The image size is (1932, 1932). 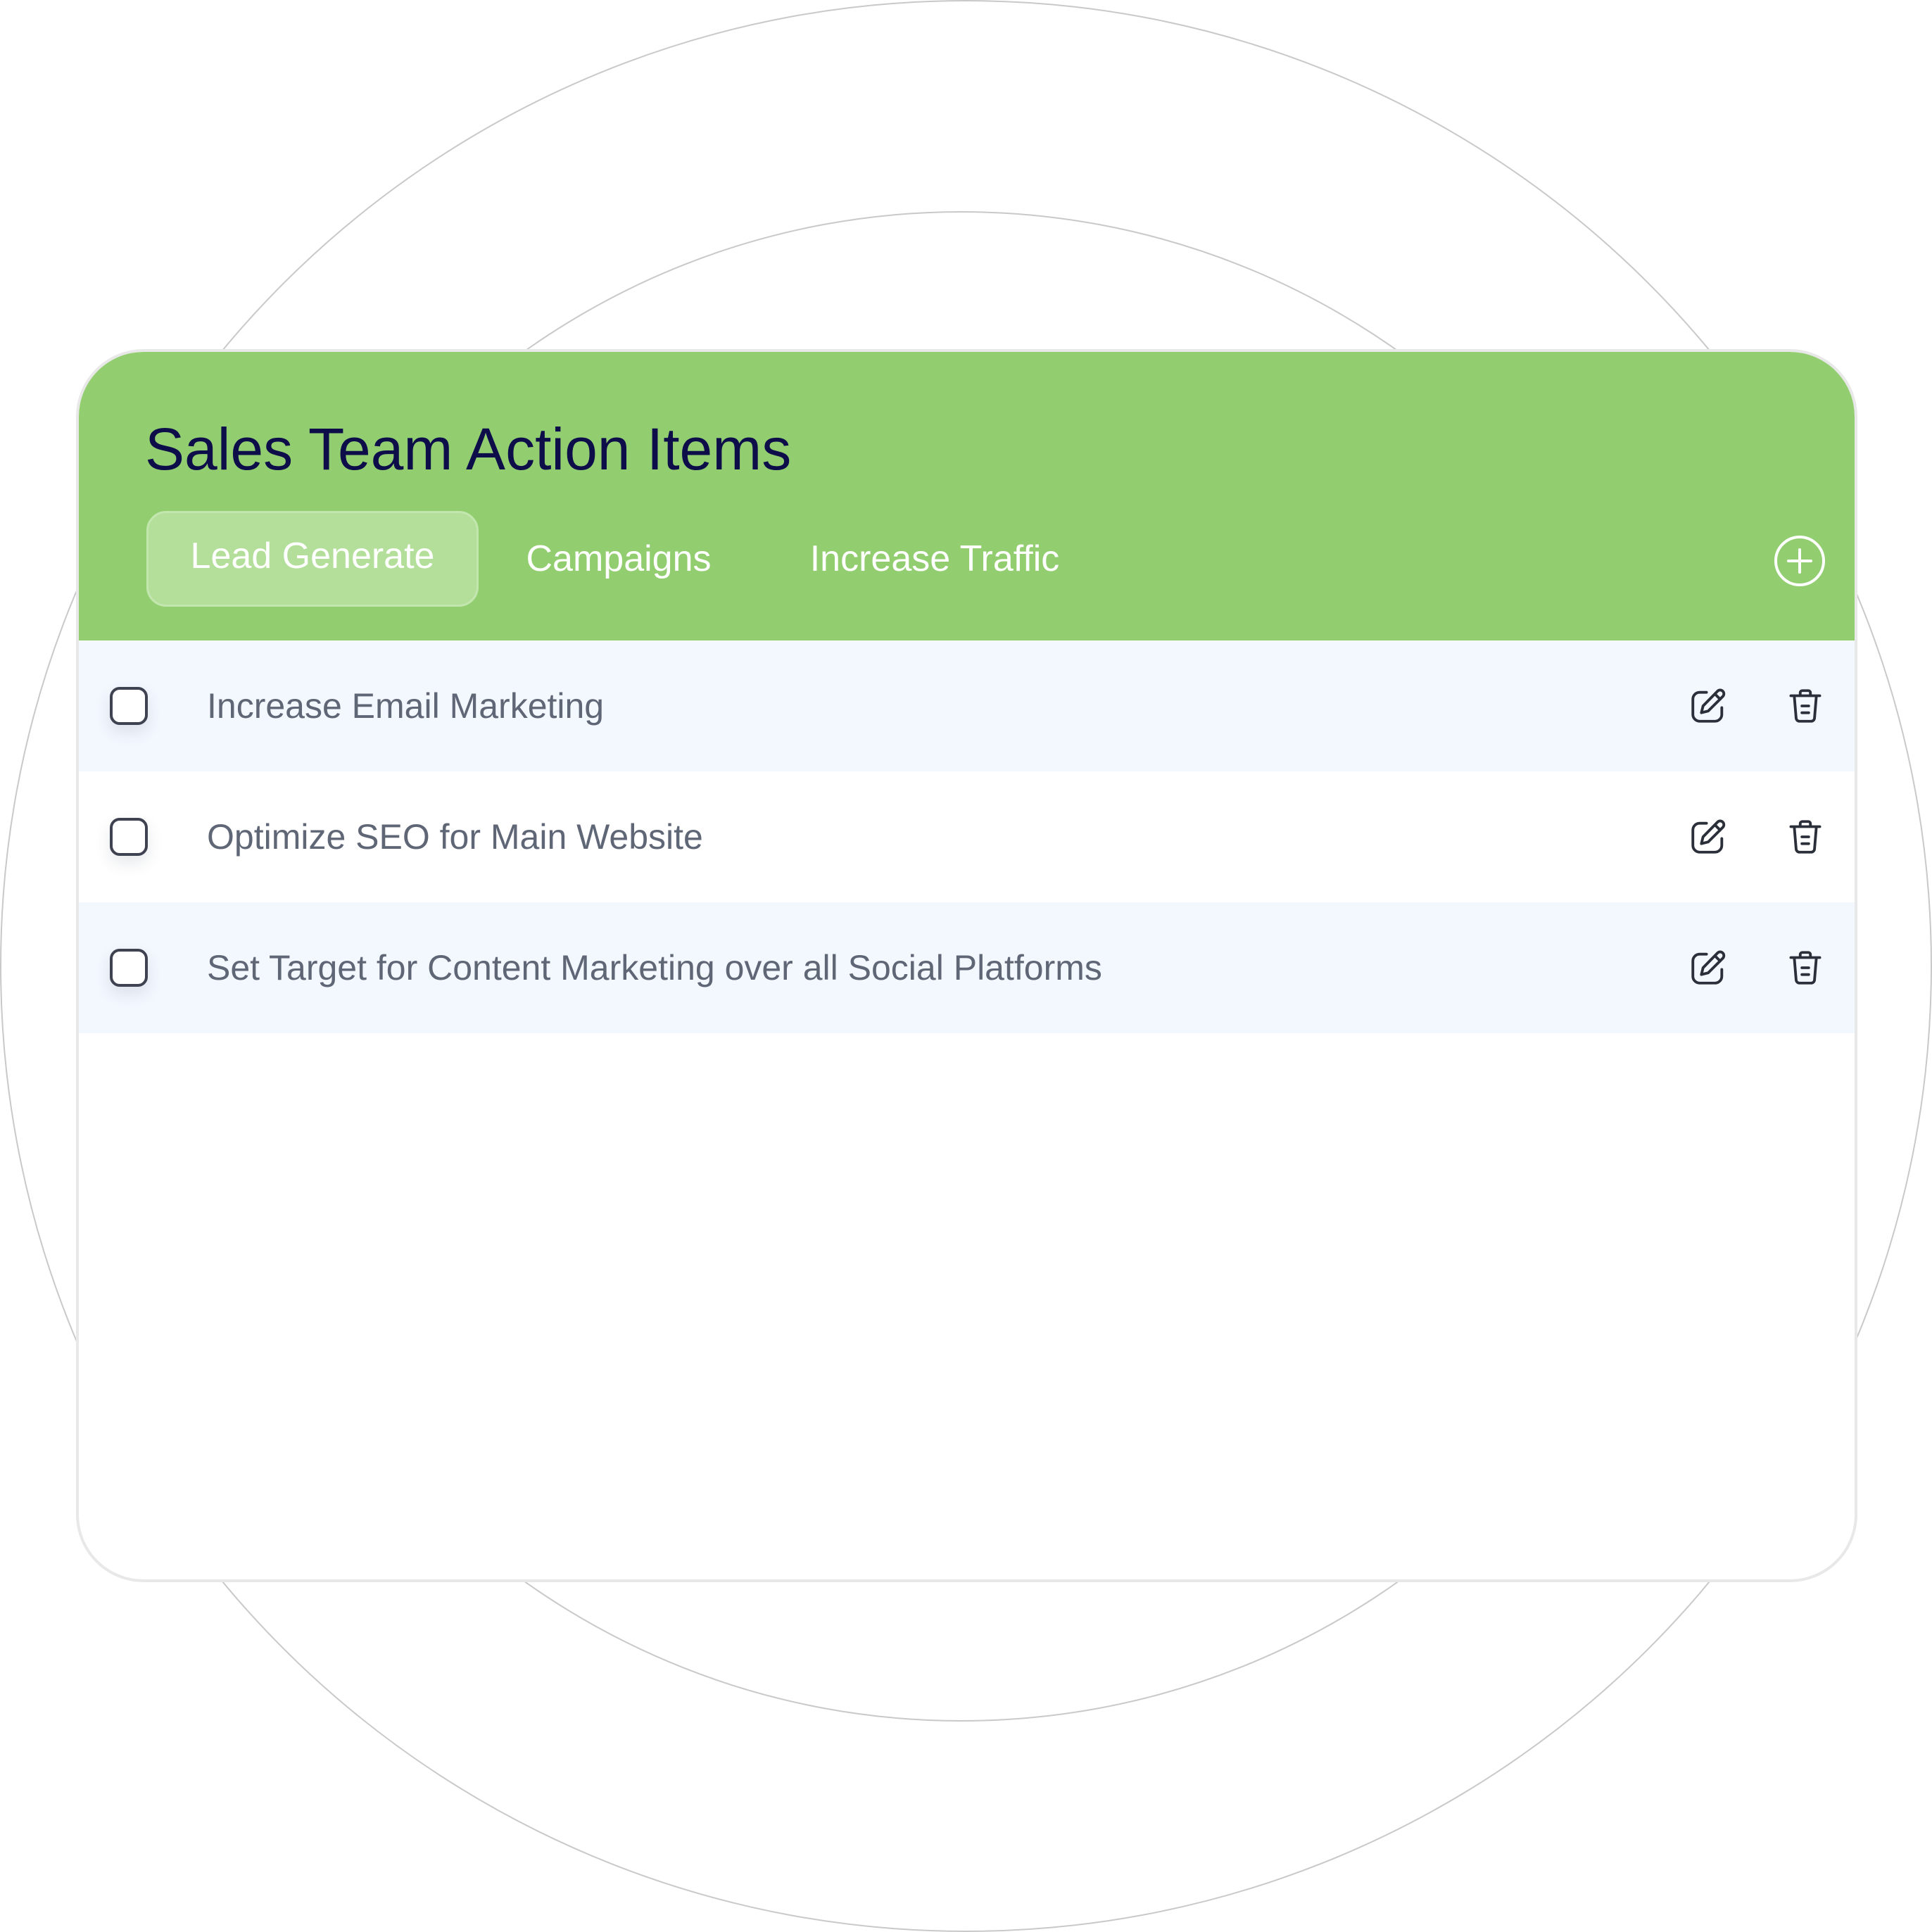 What do you see at coordinates (468, 449) in the screenshot?
I see `page-title: Sales Team Action Items` at bounding box center [468, 449].